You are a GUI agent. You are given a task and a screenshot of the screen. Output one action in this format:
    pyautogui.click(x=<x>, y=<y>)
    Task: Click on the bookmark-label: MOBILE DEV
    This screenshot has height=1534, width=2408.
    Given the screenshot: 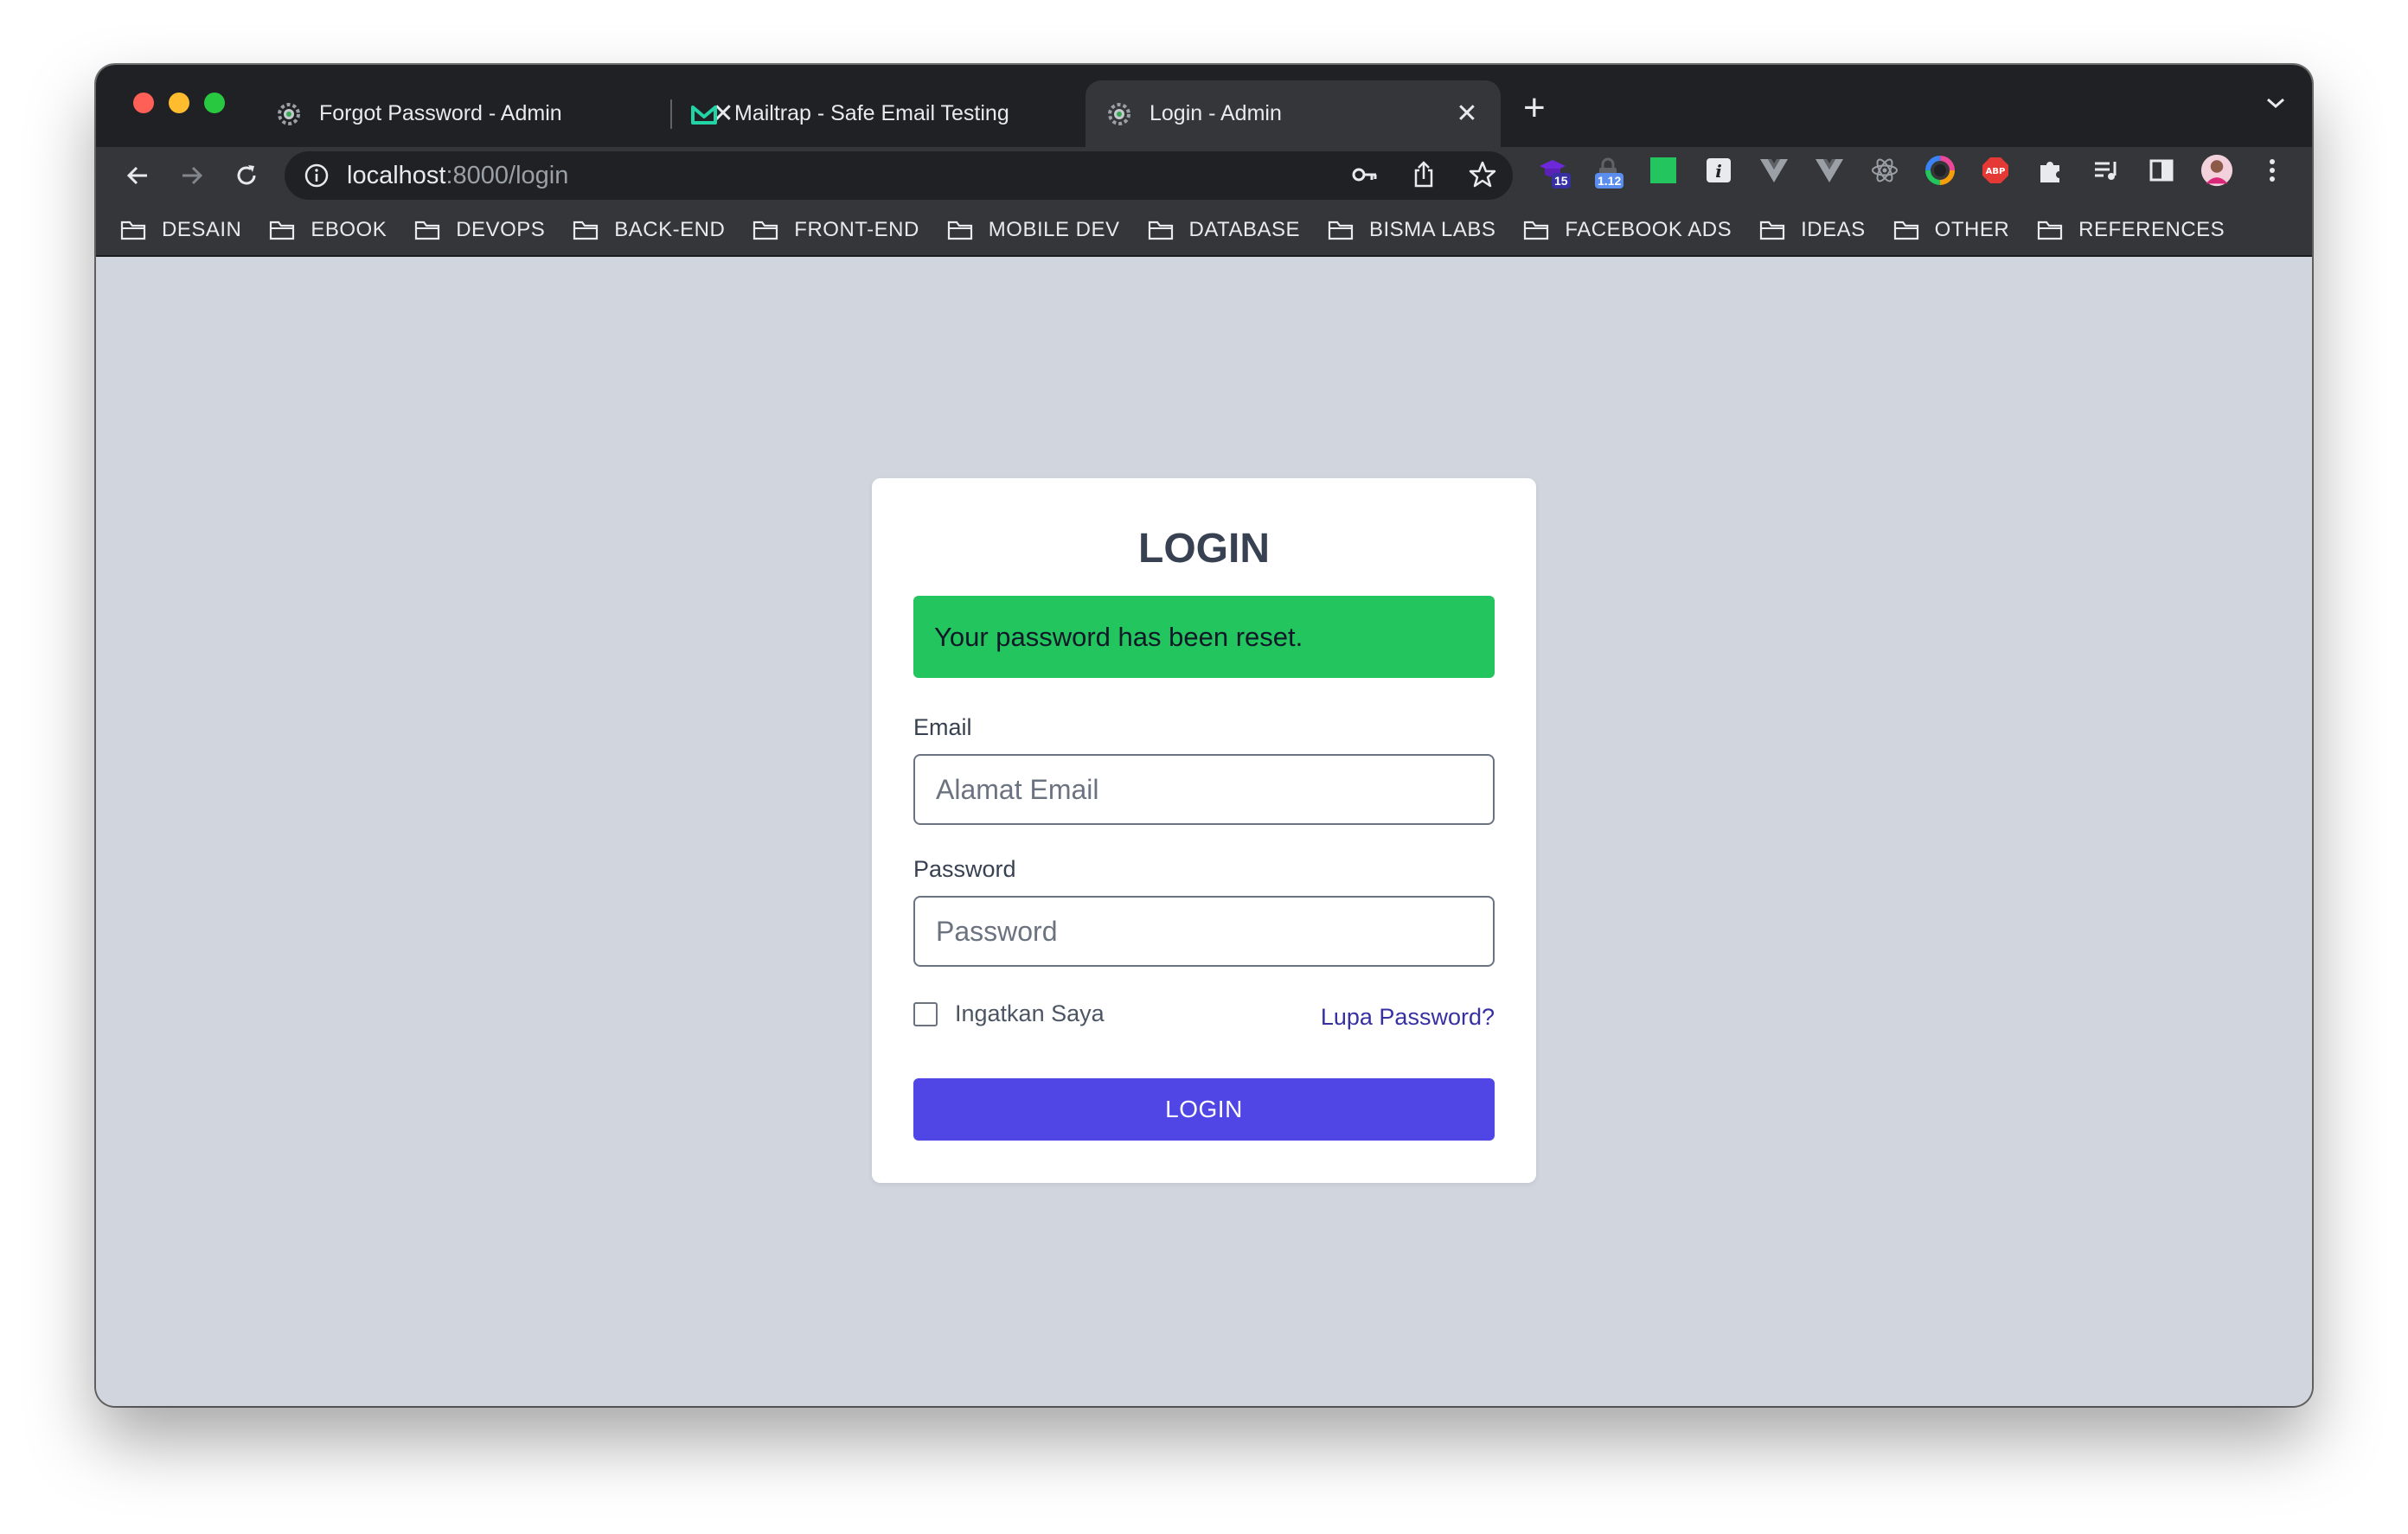 What is the action you would take?
    pyautogui.click(x=1054, y=229)
    